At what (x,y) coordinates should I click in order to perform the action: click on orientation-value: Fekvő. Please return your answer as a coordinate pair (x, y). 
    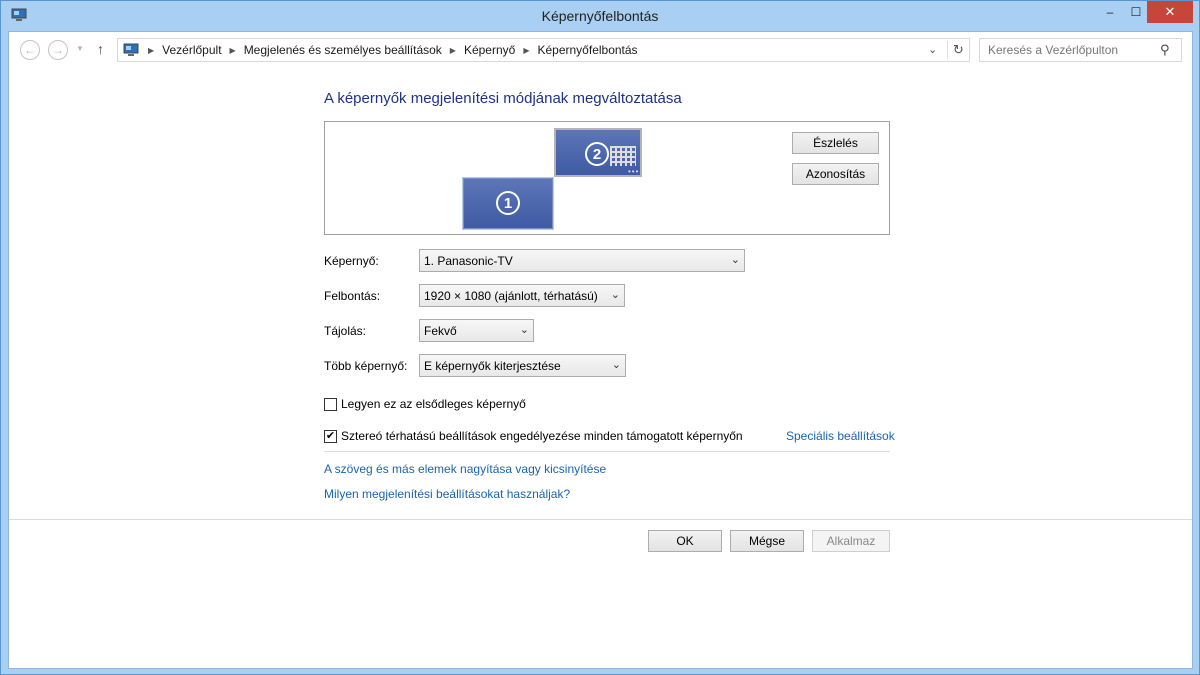
    Looking at the image, I should click on (440, 331).